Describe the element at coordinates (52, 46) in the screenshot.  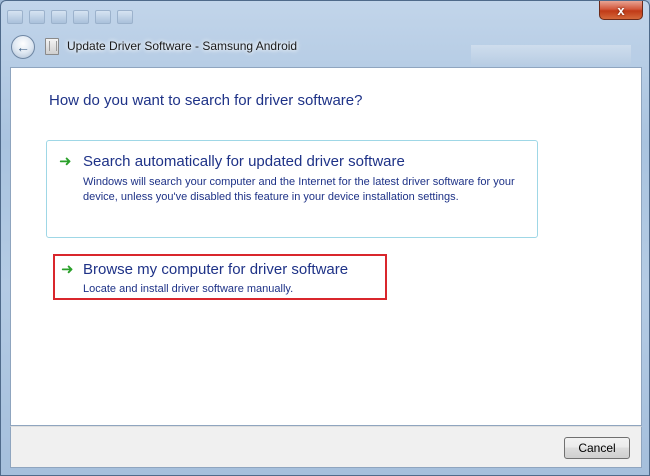
I see `driver-device-icon` at that location.